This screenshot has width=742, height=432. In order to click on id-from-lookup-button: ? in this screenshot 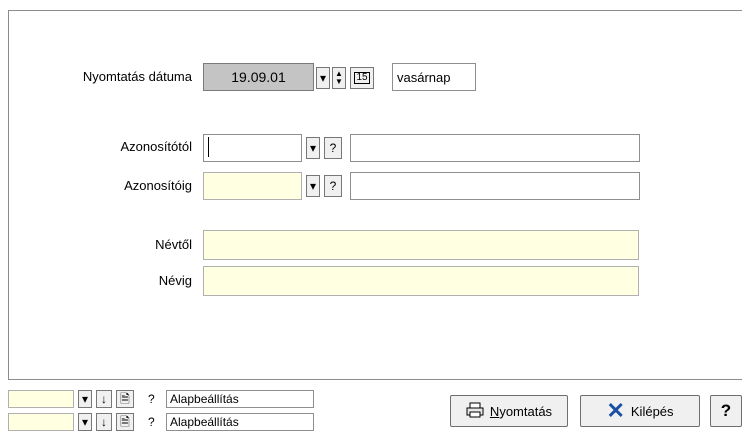, I will do `click(333, 148)`.